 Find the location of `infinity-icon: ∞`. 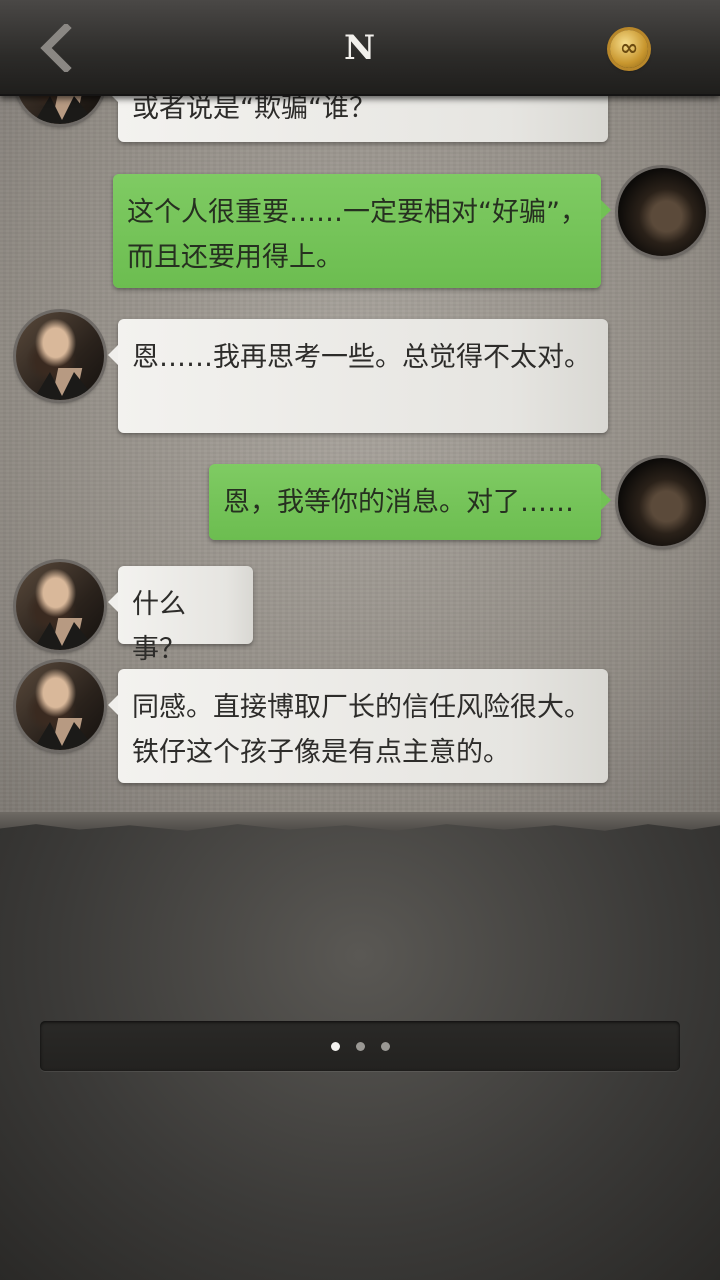

infinity-icon: ∞ is located at coordinates (629, 48).